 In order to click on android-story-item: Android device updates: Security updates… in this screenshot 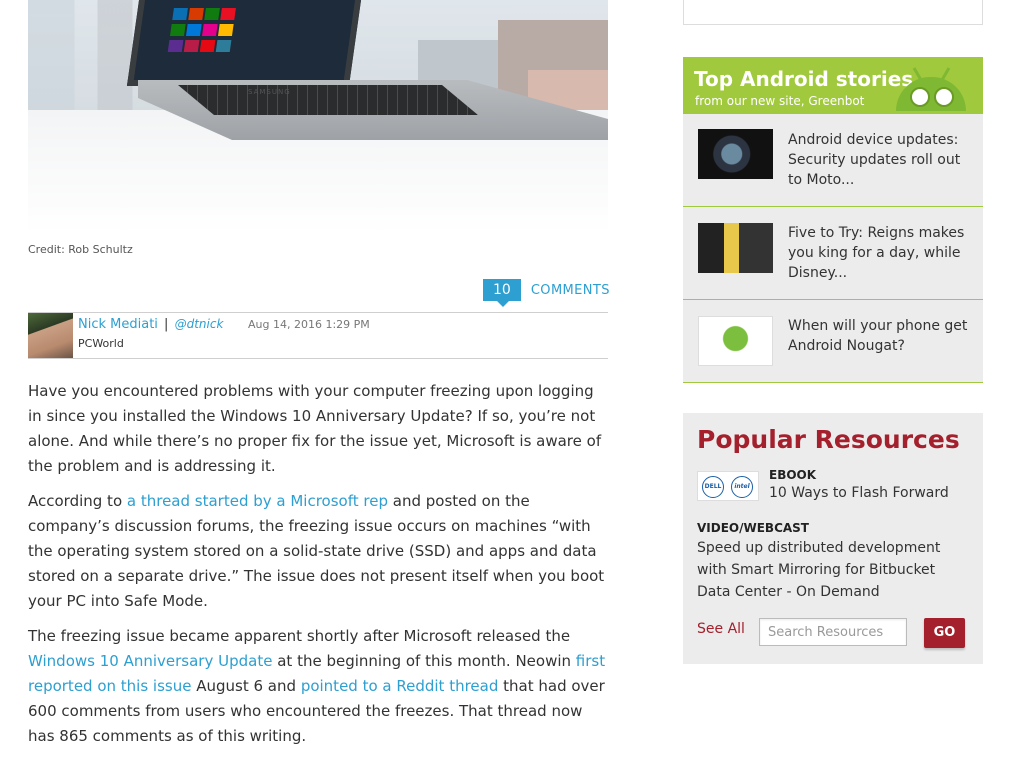, I will do `click(833, 160)`.